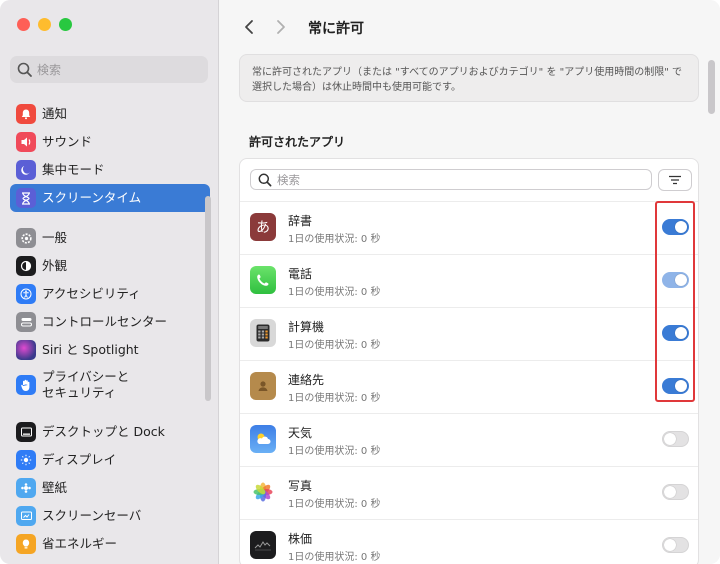 This screenshot has width=720, height=564. I want to click on app-row-photos: 写真 1日の使用状況: 0 秒, so click(469, 492).